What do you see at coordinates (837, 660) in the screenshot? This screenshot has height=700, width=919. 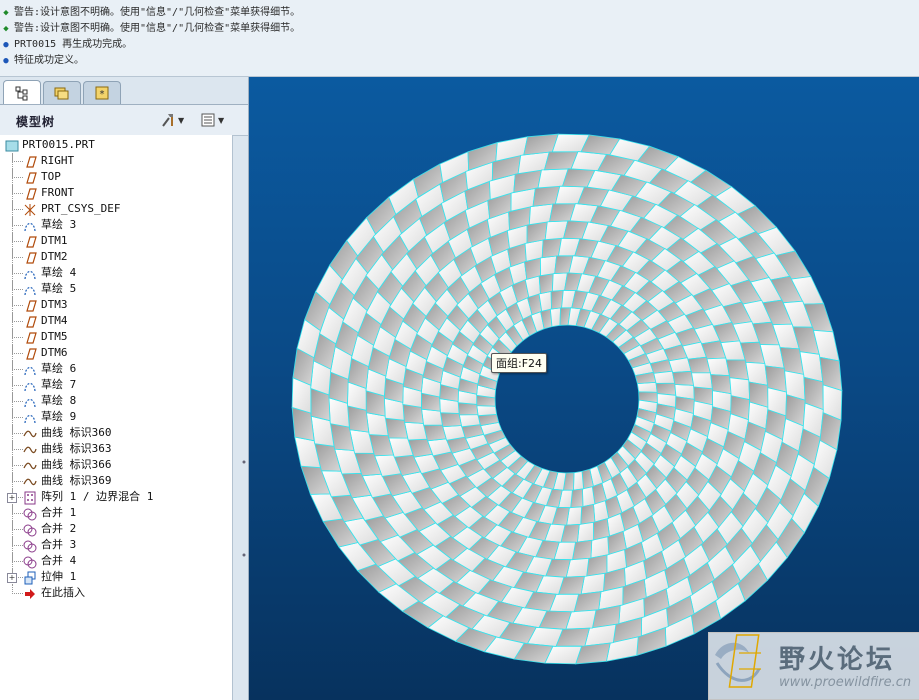 I see `watermark-title: 野火论坛` at bounding box center [837, 660].